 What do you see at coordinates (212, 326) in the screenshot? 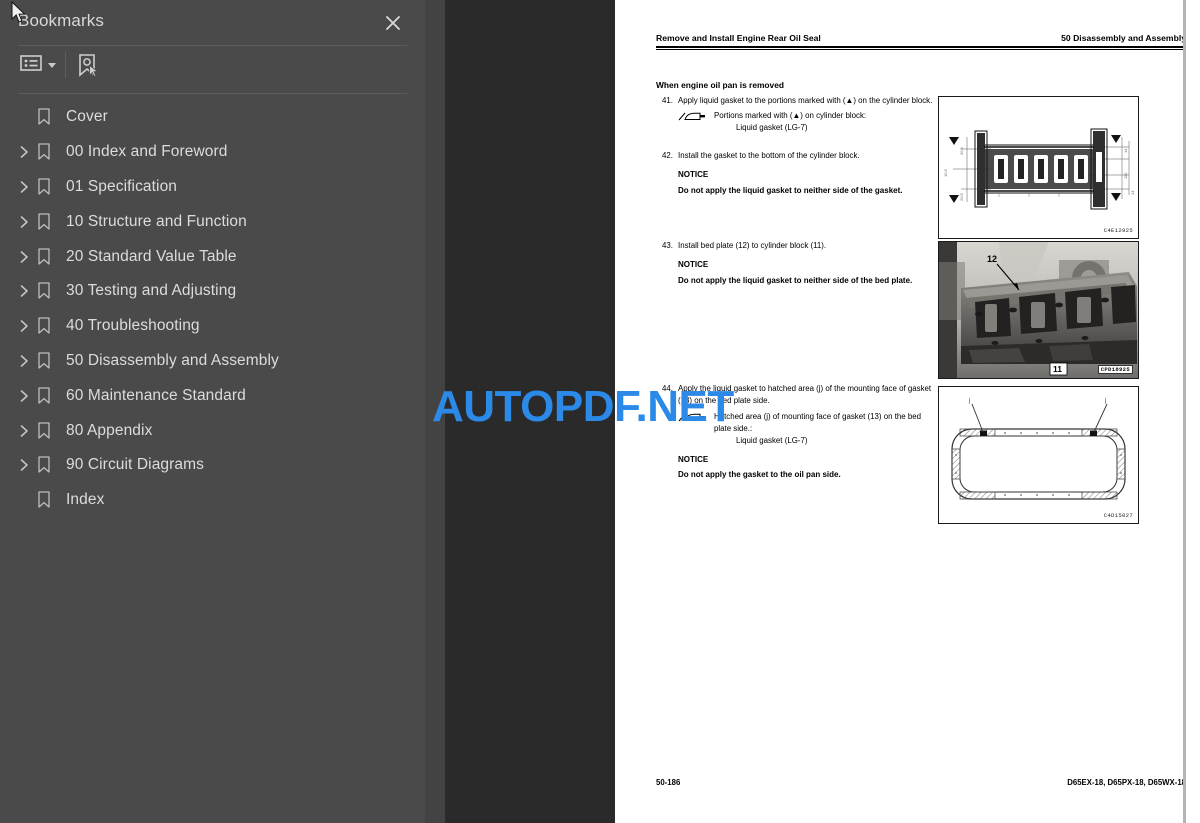
I see `bookmark-item-40-troubleshooting: 40 Troubleshooting` at bounding box center [212, 326].